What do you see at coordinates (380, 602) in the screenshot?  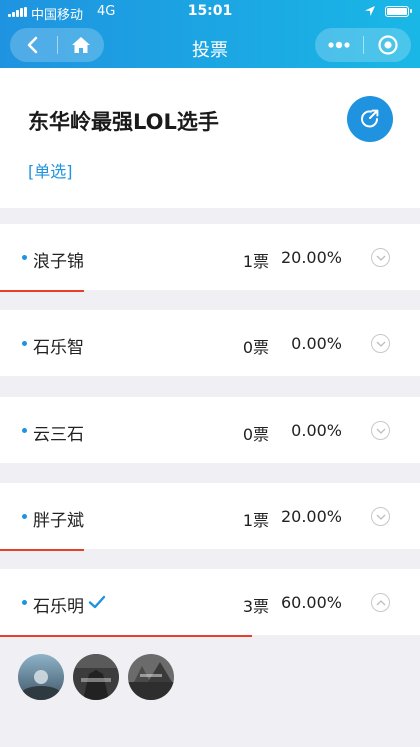 I see `chevron-up-icon` at bounding box center [380, 602].